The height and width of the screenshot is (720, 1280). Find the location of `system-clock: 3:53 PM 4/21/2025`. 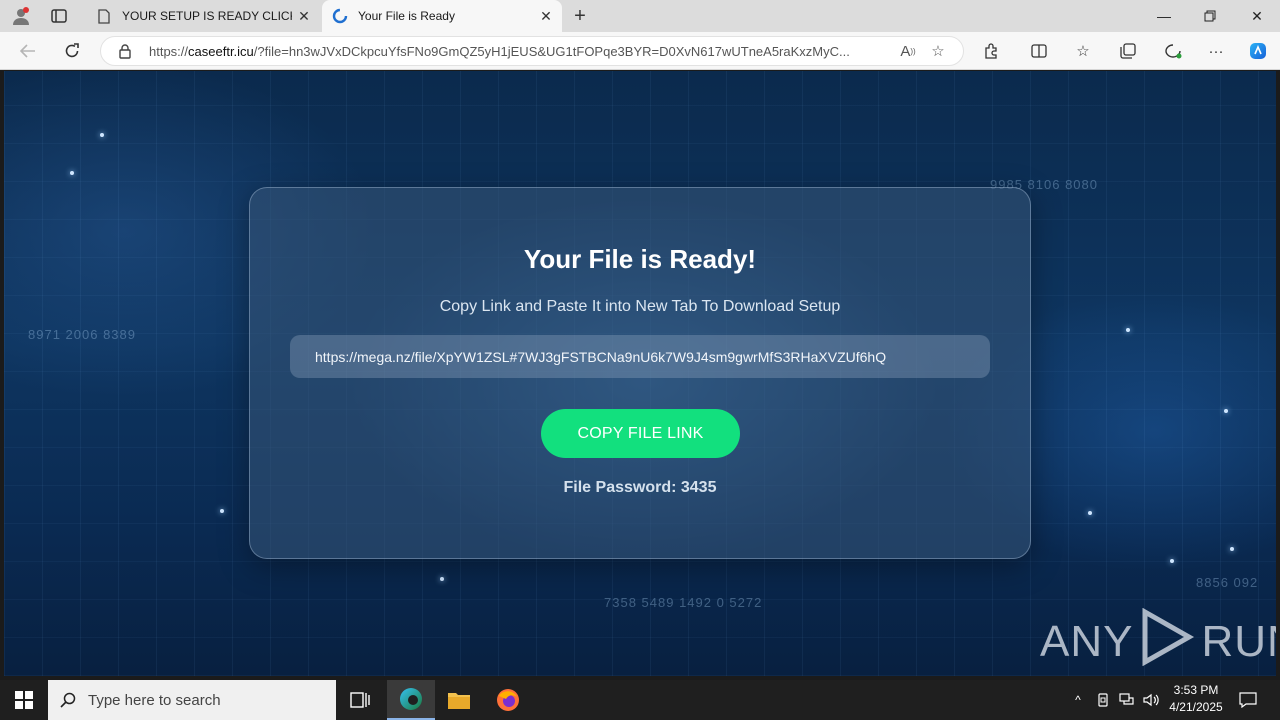

system-clock: 3:53 PM 4/21/2025 is located at coordinates (1196, 700).